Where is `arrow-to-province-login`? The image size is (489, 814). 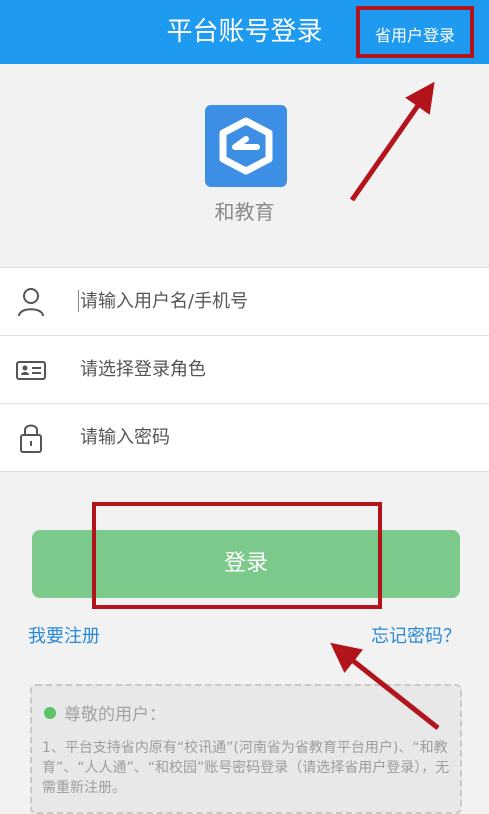 arrow-to-province-login is located at coordinates (392, 141).